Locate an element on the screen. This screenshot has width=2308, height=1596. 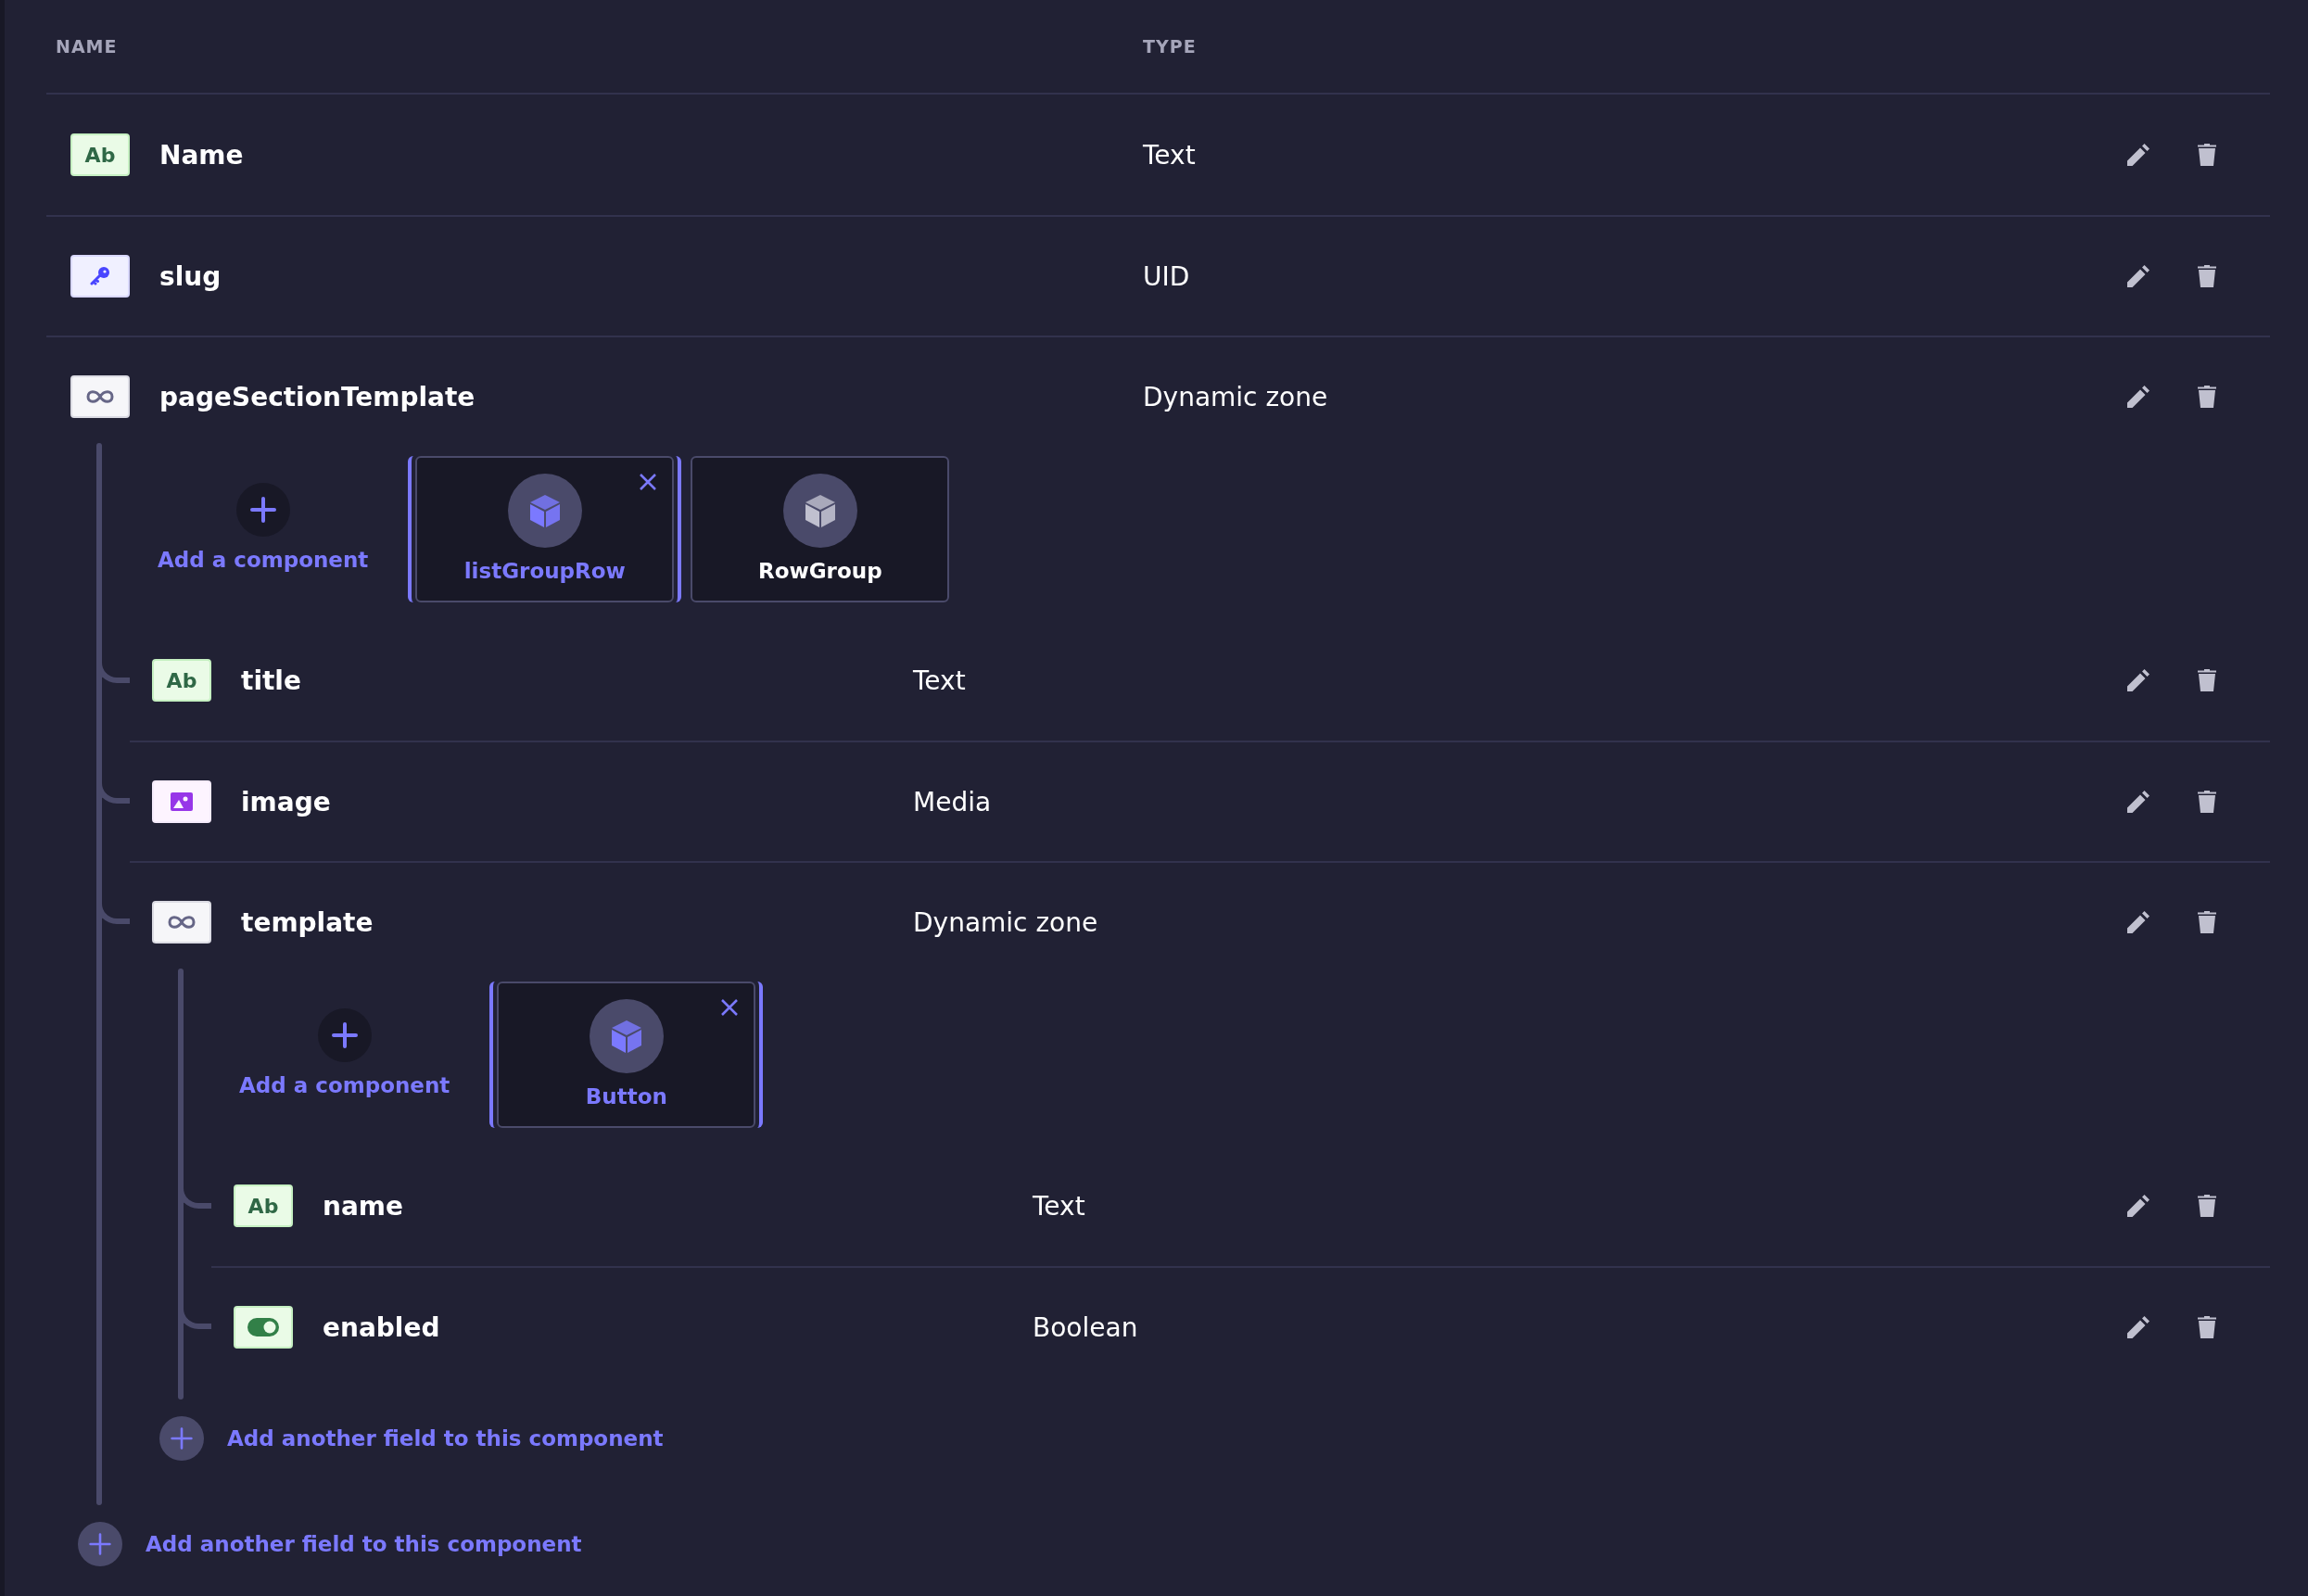
field-name: template is located at coordinates (307, 922).